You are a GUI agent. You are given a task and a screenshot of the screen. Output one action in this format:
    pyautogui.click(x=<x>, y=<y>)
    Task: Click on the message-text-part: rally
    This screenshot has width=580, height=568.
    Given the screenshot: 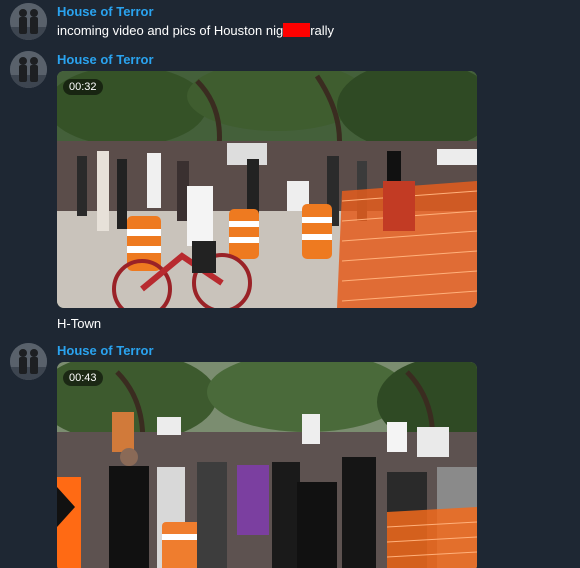 What is the action you would take?
    pyautogui.click(x=322, y=30)
    